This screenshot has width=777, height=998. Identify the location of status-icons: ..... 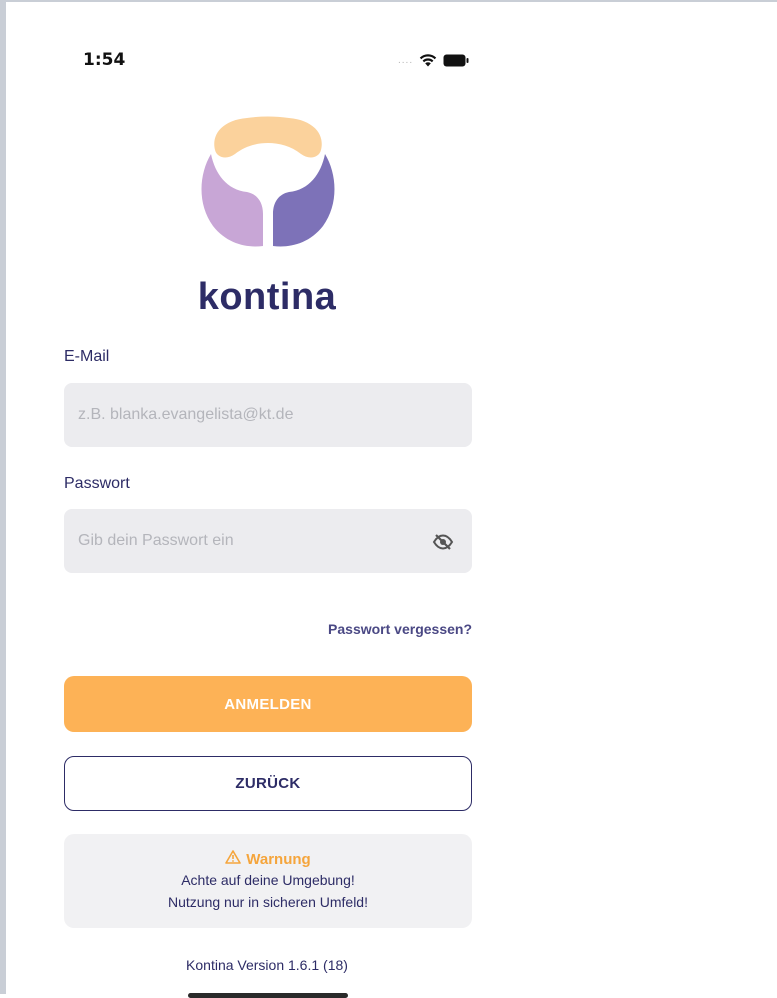
(433, 60).